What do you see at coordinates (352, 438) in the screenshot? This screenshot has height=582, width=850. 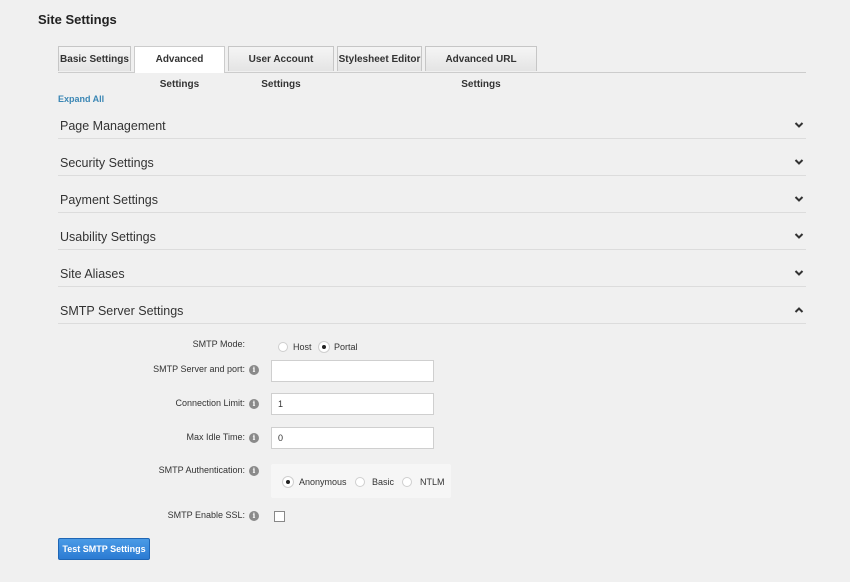 I see `max-idle-time-input: 0` at bounding box center [352, 438].